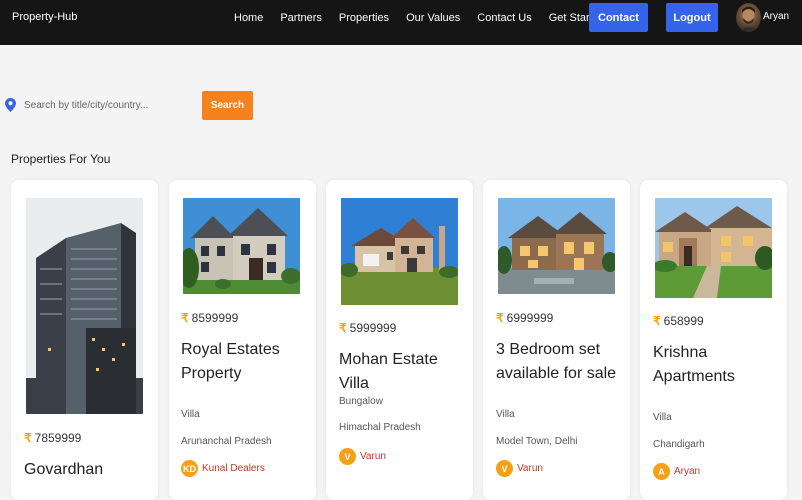 The image size is (802, 500). I want to click on brand-logo: Property-Hub, so click(44, 17).